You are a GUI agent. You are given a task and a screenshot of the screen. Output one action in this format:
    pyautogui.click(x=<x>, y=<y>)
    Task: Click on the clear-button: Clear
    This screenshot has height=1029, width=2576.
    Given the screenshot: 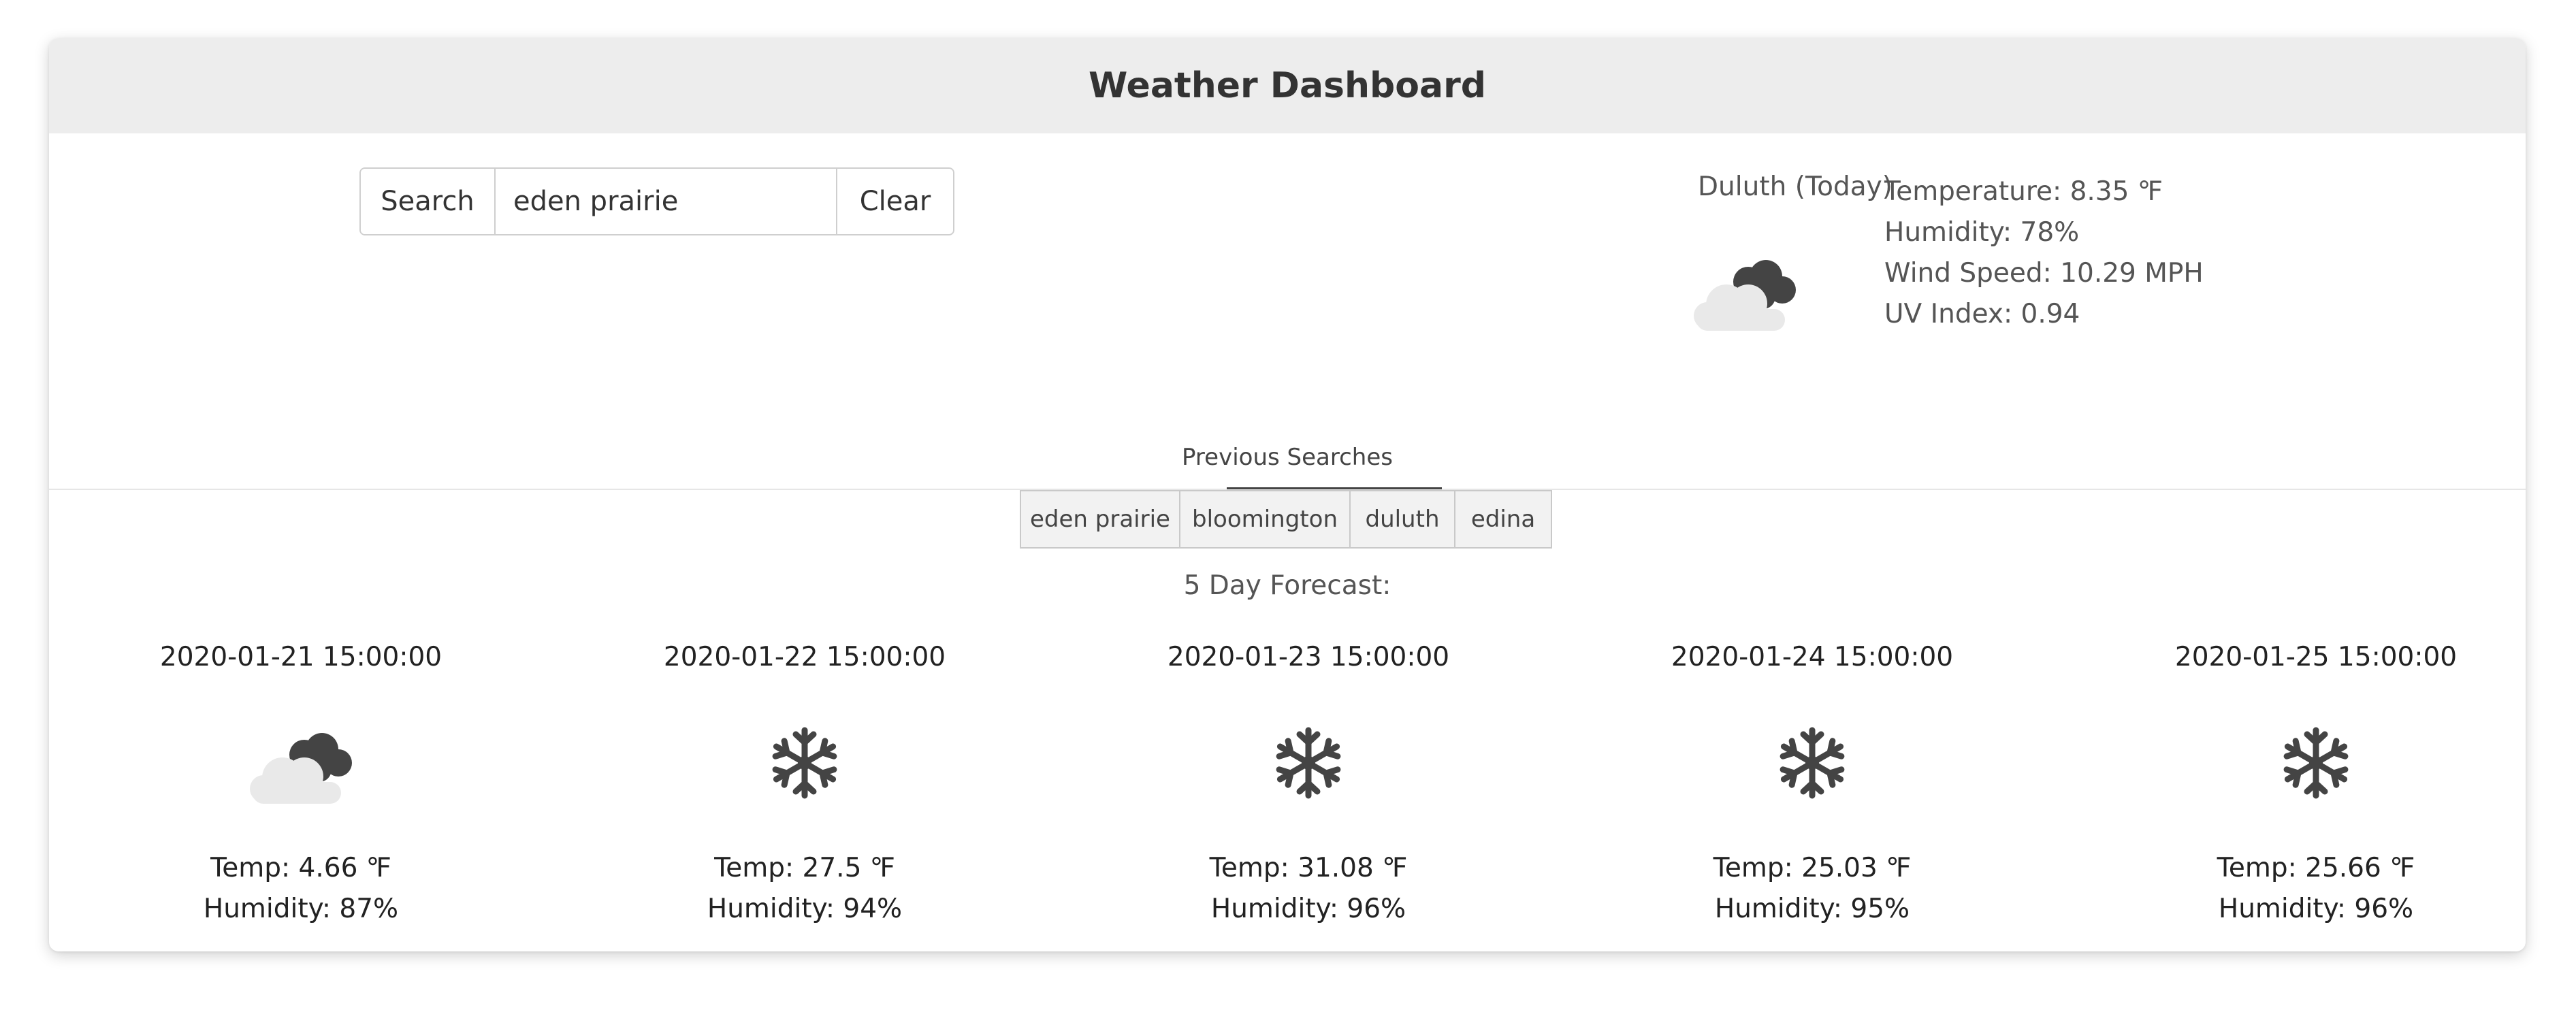 What is the action you would take?
    pyautogui.click(x=895, y=202)
    